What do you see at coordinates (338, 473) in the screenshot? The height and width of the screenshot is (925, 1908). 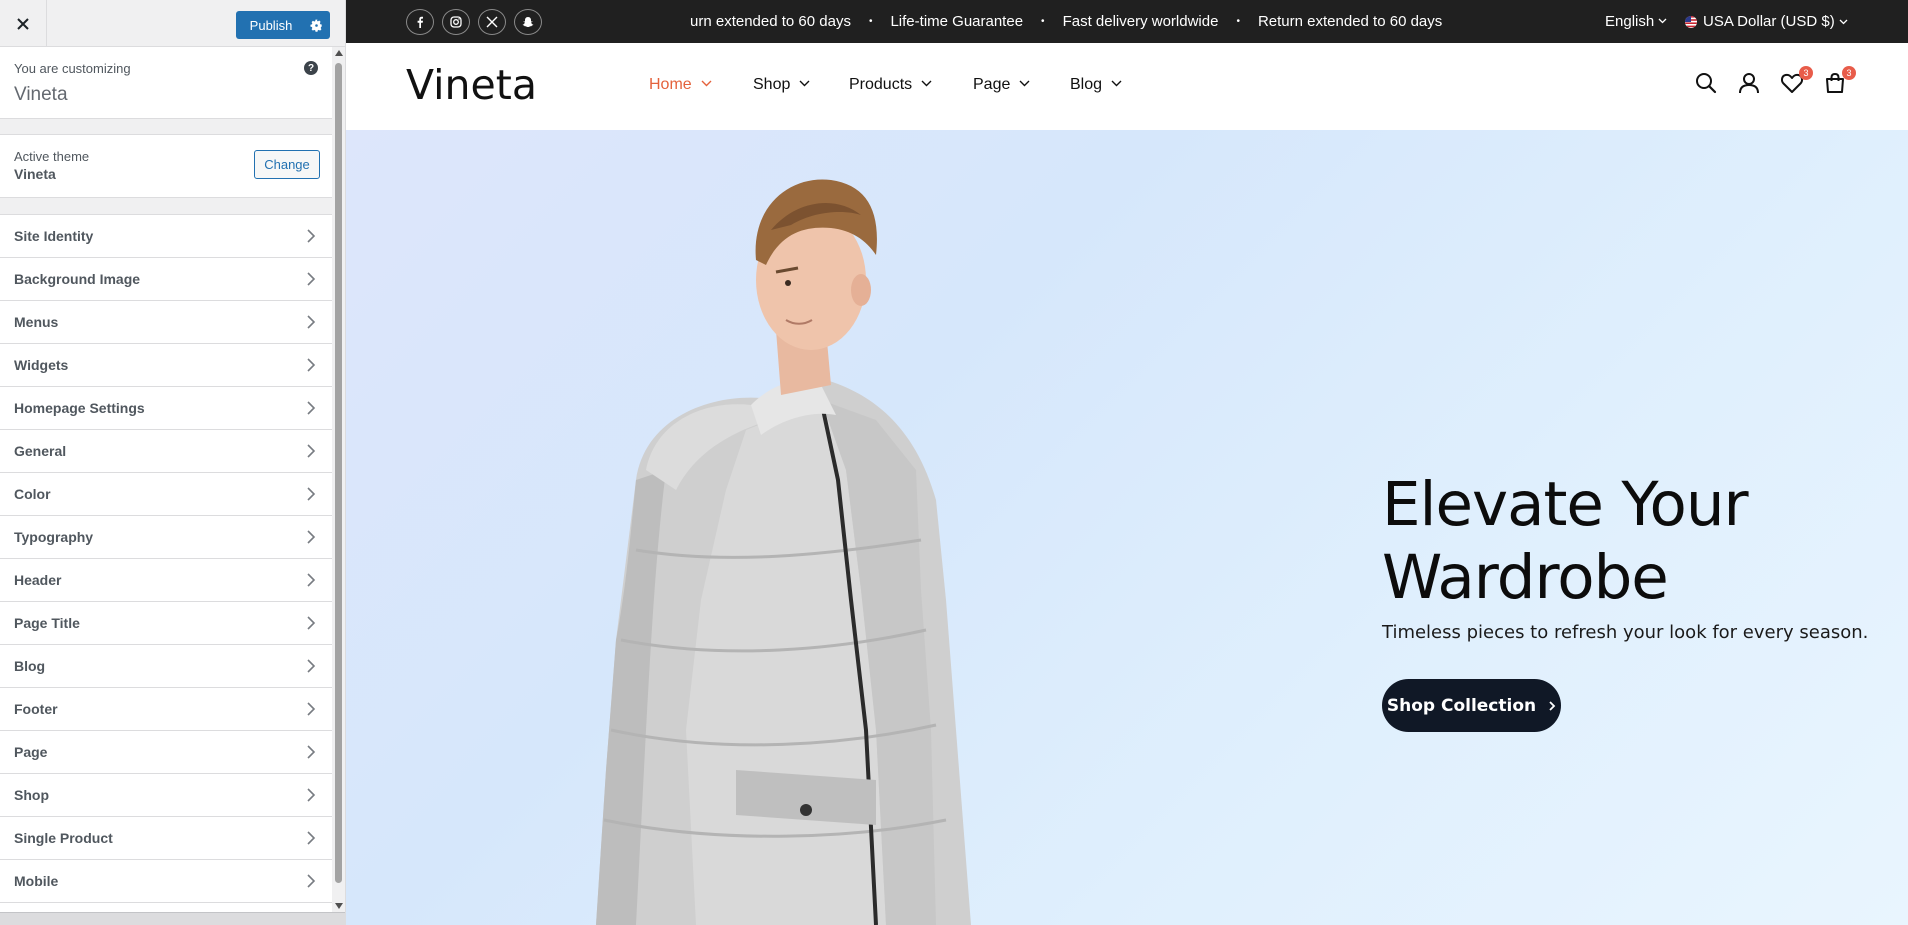 I see `scrollbar-thumb` at bounding box center [338, 473].